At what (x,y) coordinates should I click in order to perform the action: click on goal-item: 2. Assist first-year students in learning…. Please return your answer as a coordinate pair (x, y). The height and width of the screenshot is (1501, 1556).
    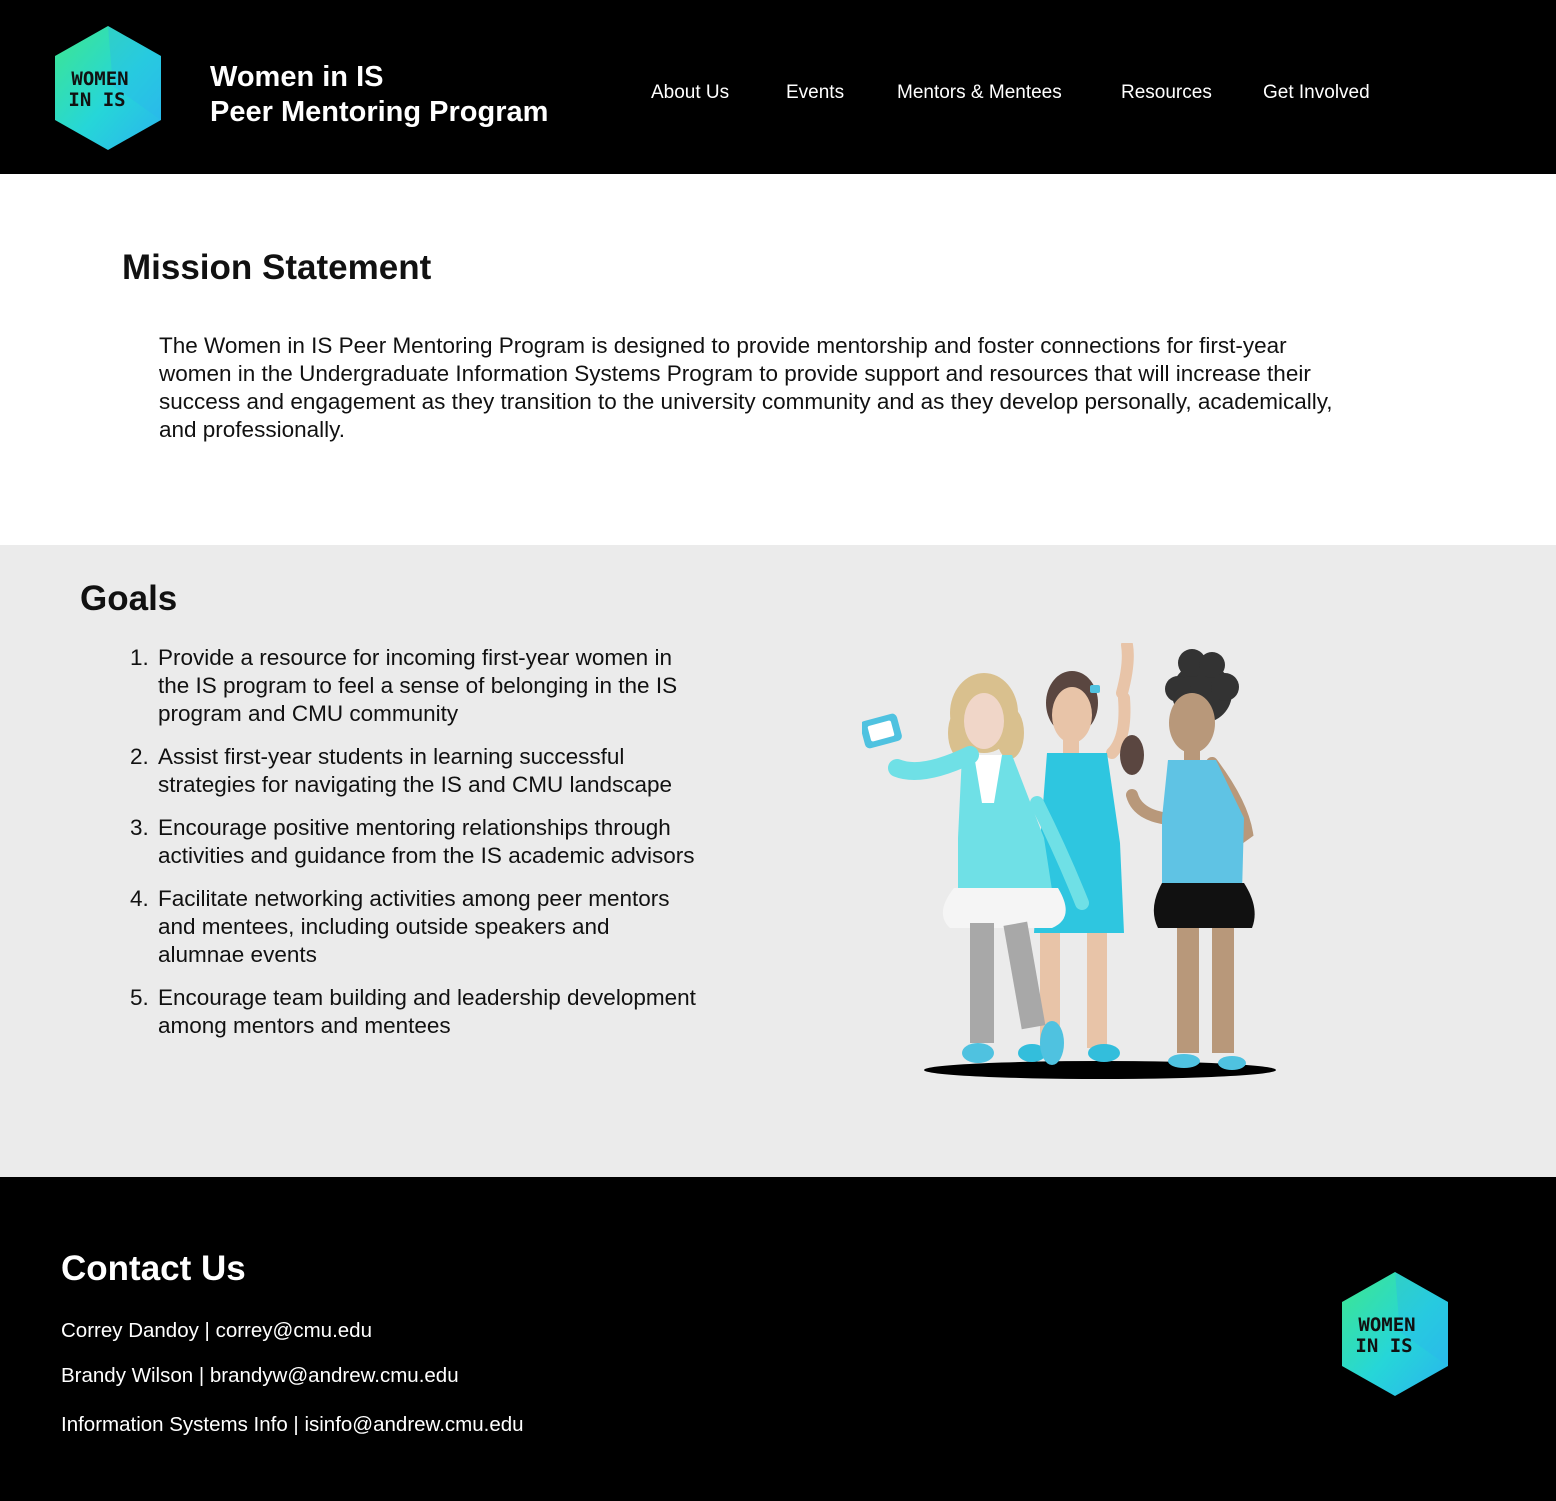
    Looking at the image, I should click on (414, 771).